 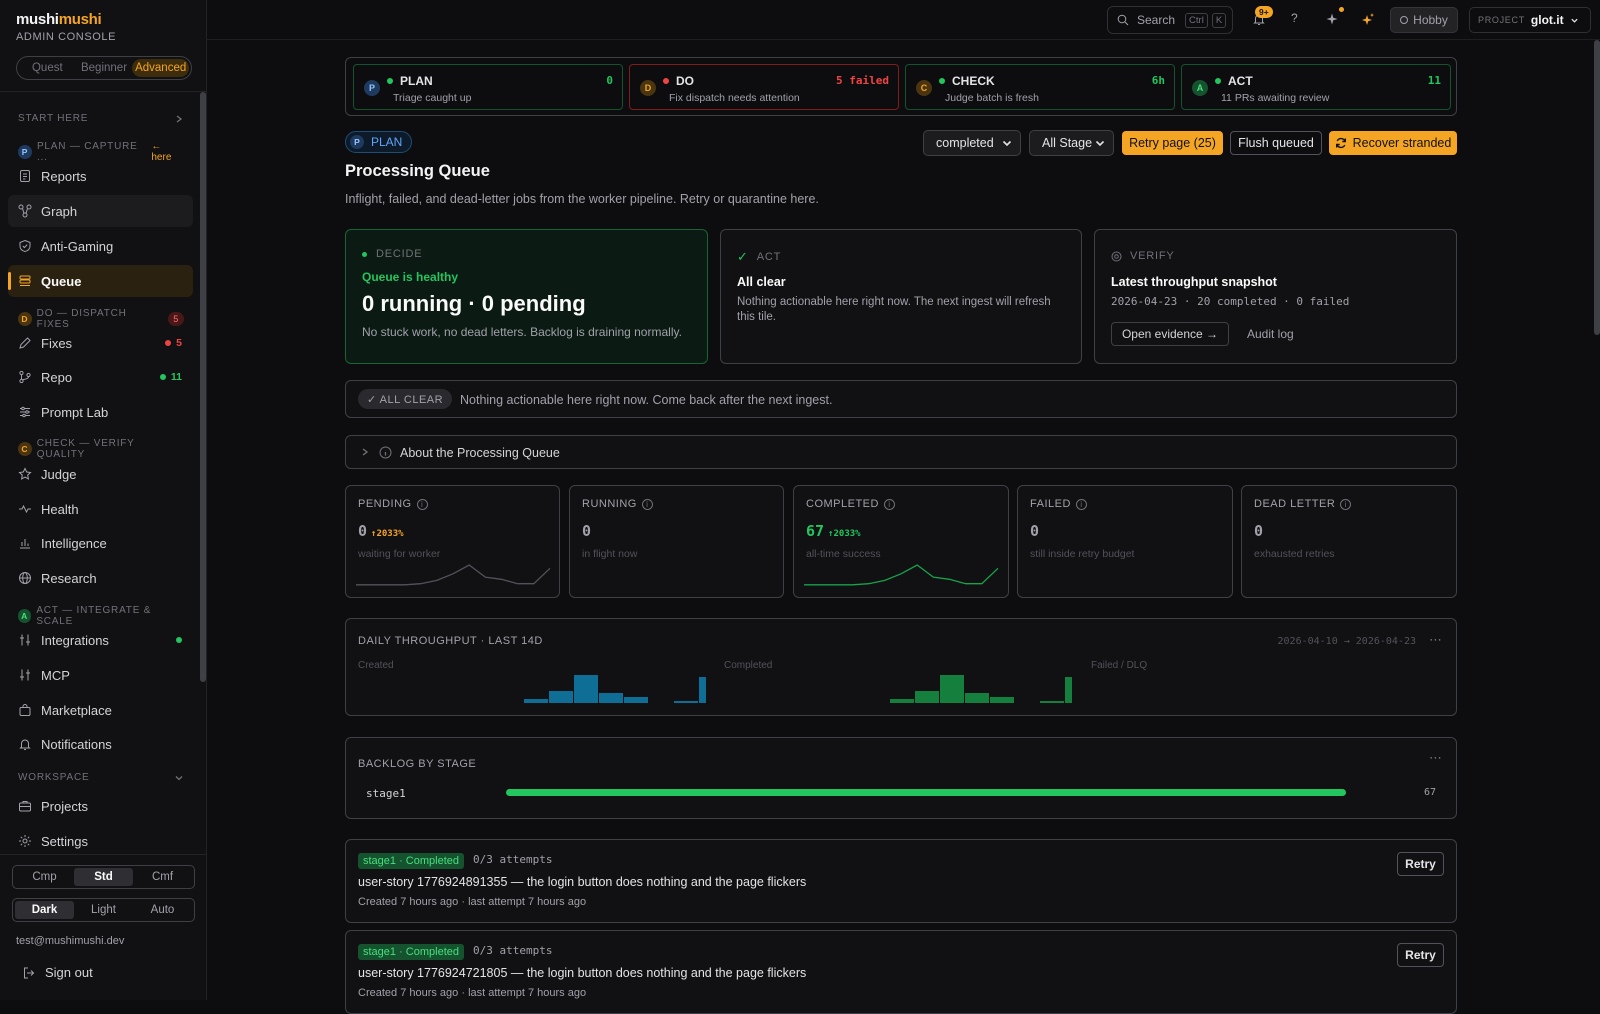 What do you see at coordinates (55, 675) in the screenshot?
I see `sidebar-item-label: MCP` at bounding box center [55, 675].